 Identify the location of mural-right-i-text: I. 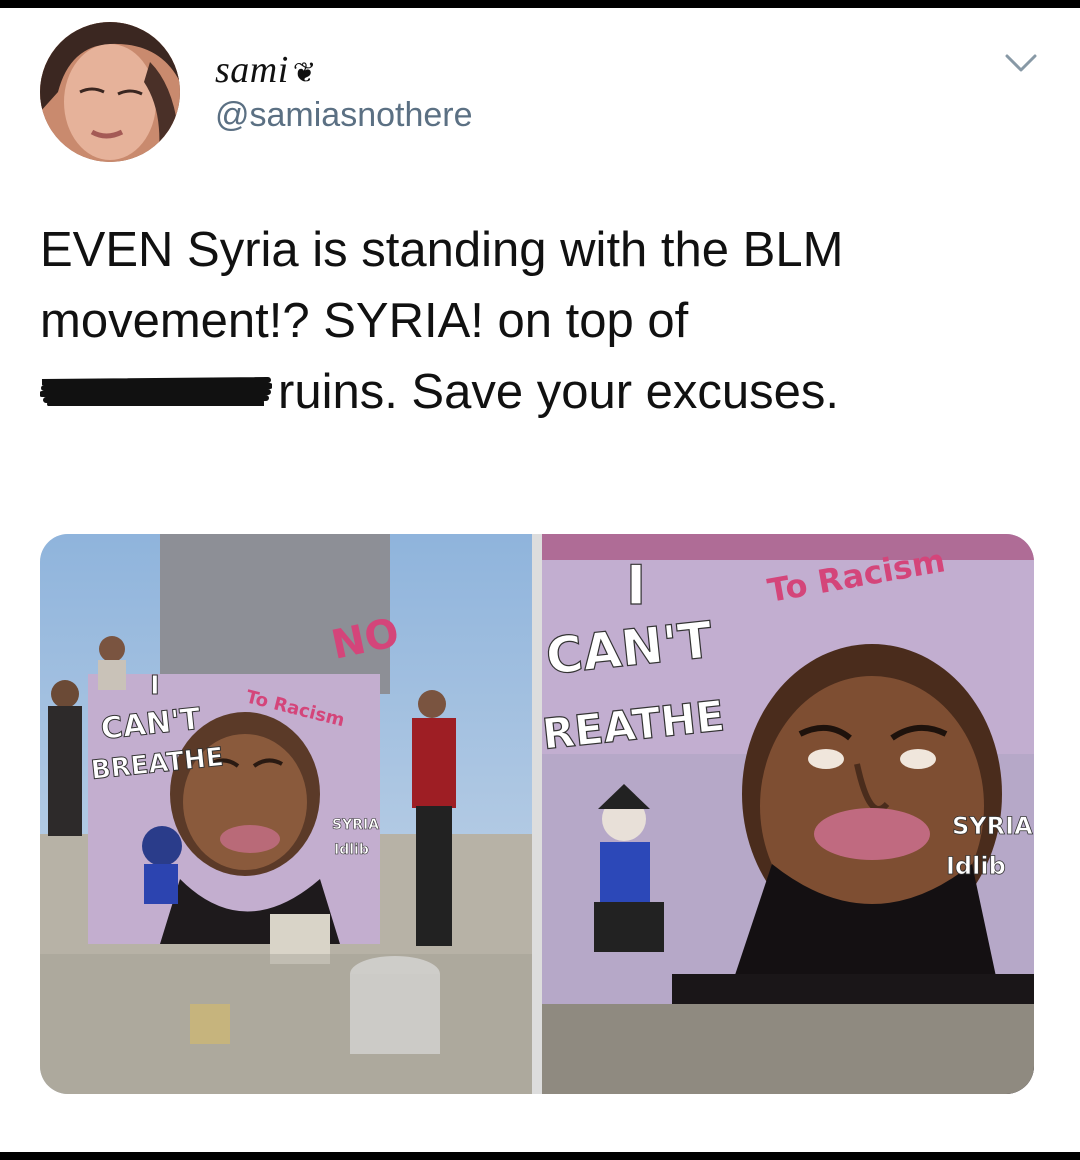
(636, 585).